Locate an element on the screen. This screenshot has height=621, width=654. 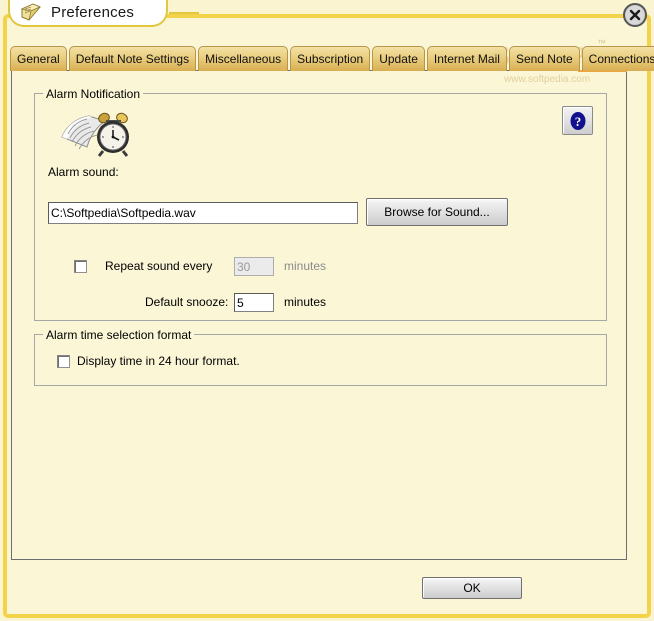
repeat-minutes-unit-label: minutes is located at coordinates (305, 266).